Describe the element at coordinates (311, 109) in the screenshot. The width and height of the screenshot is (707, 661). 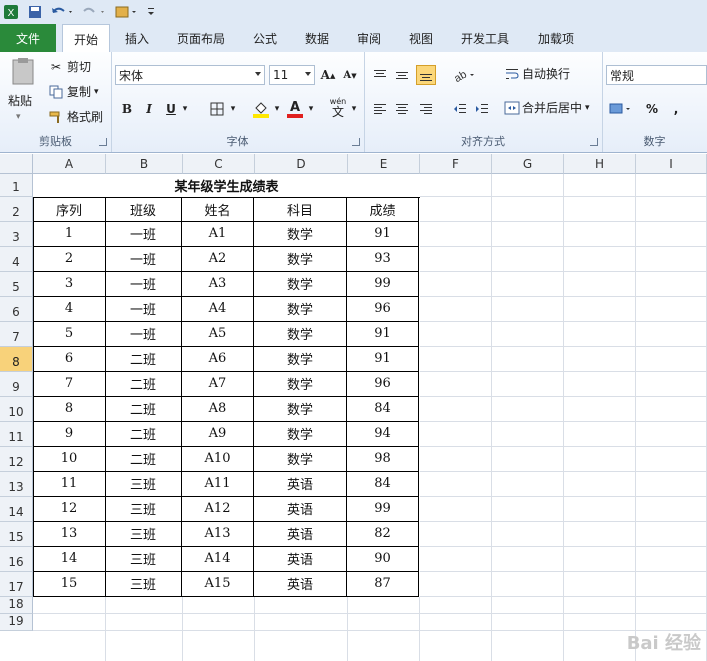
I see `font-color-dropdown-icon: ▾` at that location.